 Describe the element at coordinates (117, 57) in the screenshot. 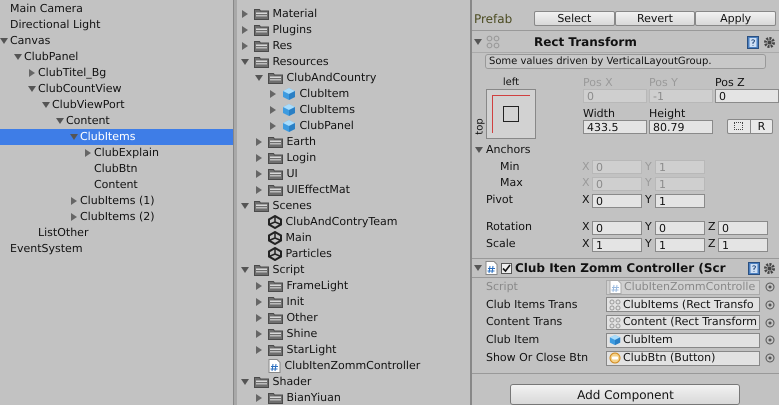

I see `hierarchy-item: ClubPanel` at that location.